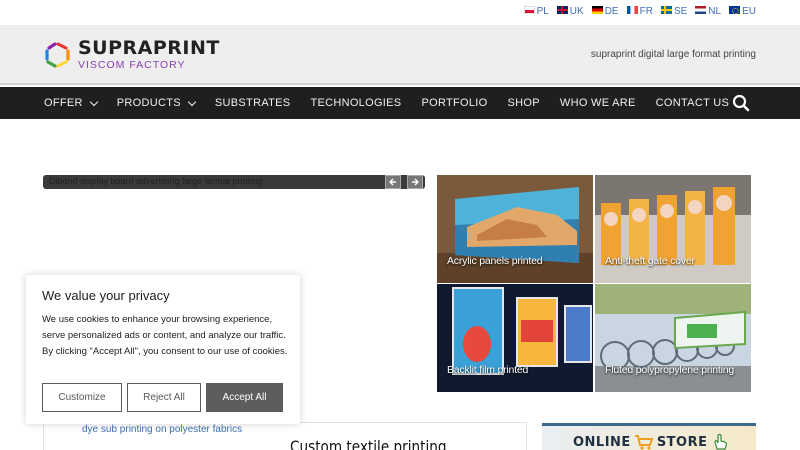 This screenshot has height=450, width=800. What do you see at coordinates (570, 11) in the screenshot?
I see `lang-uk: UK` at bounding box center [570, 11].